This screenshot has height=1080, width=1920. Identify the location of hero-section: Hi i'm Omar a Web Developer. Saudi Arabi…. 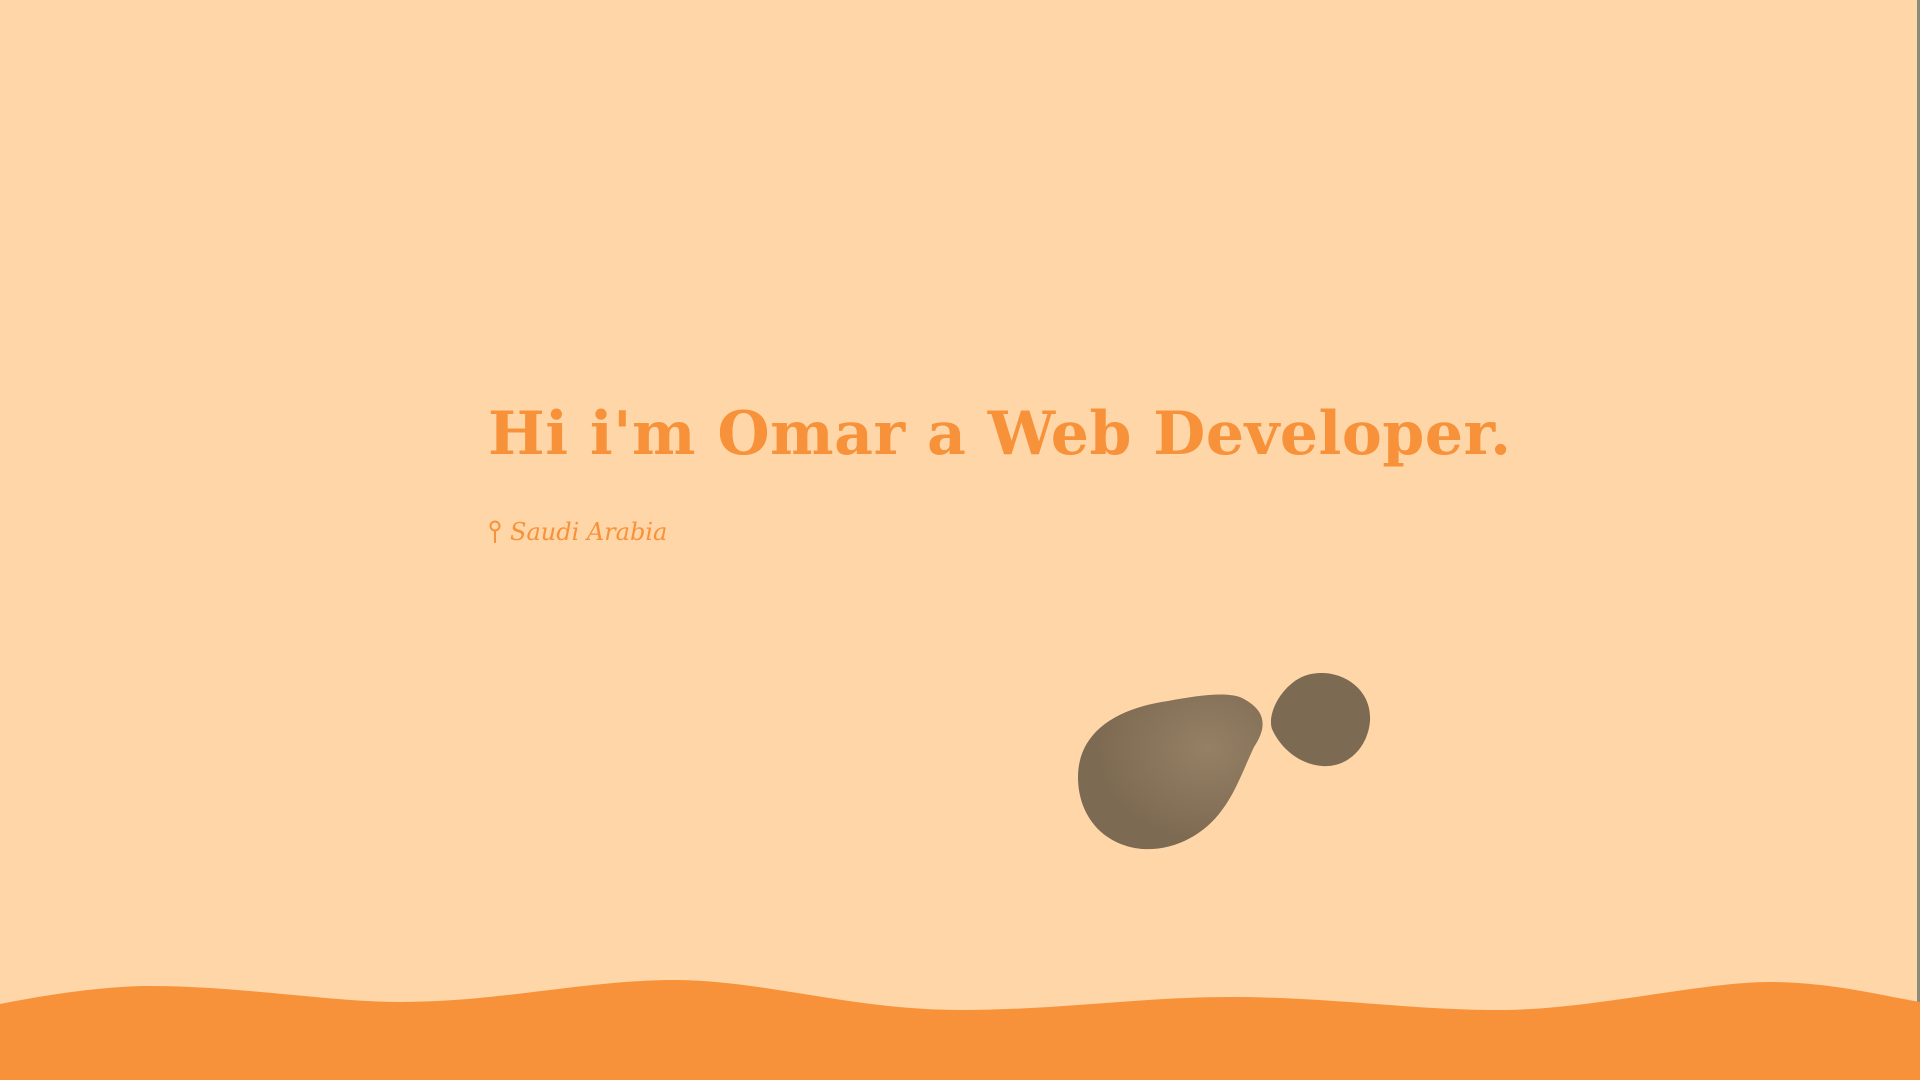
(999, 472).